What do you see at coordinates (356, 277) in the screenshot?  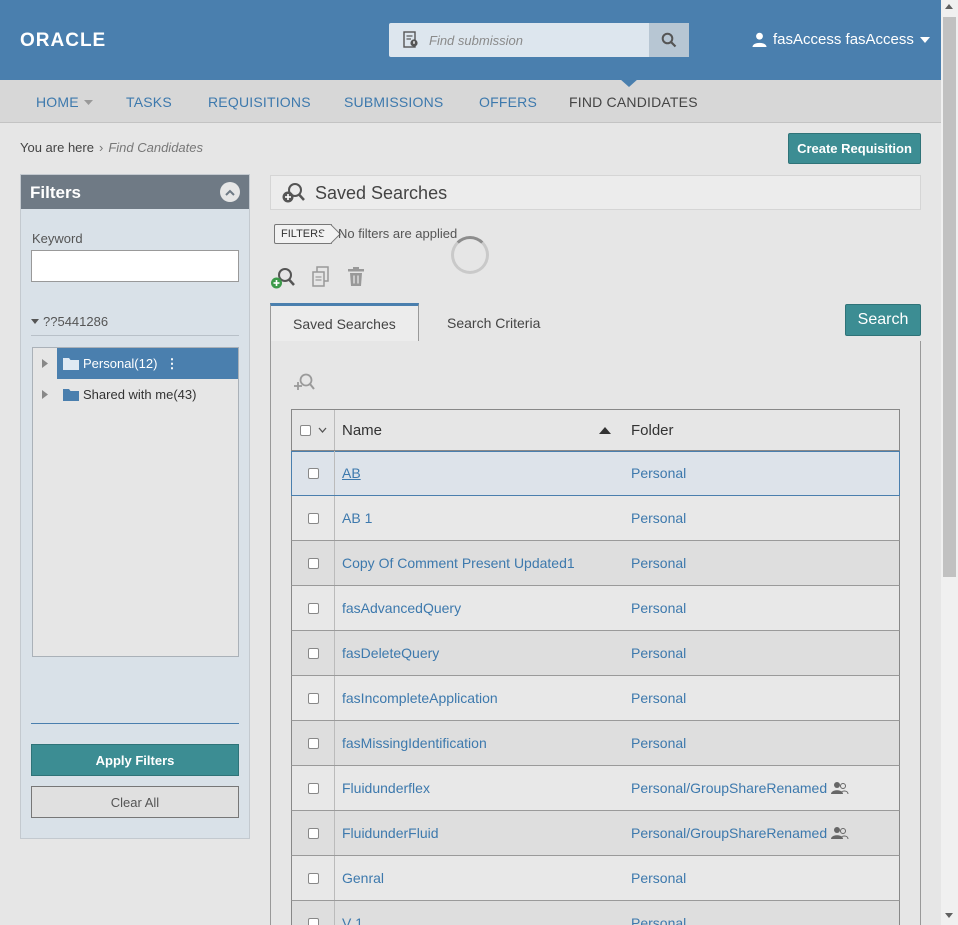 I see `delete-icon` at bounding box center [356, 277].